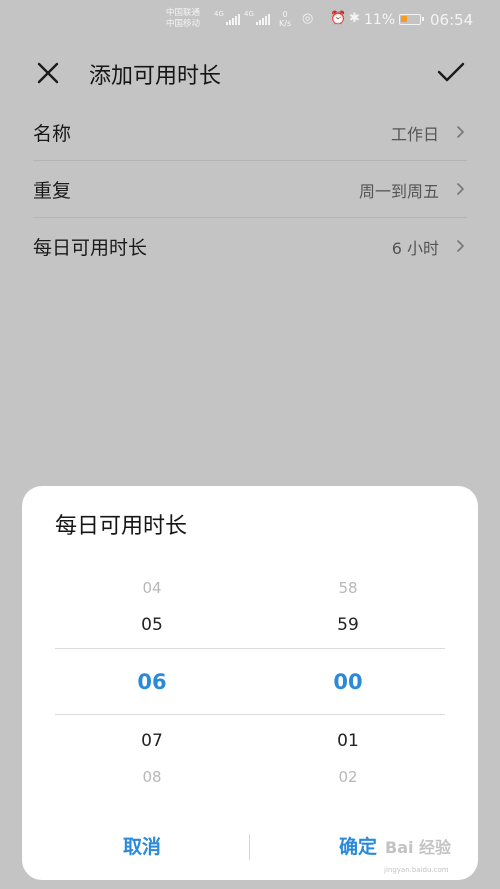  I want to click on actions-divider, so click(249, 847).